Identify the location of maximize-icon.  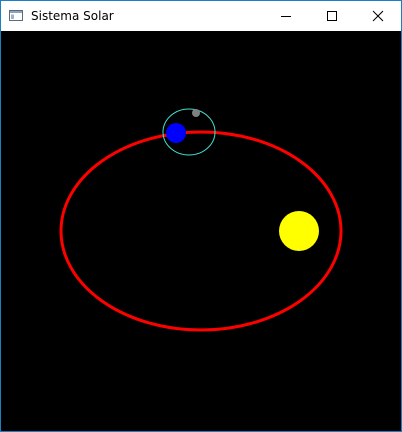
(332, 16).